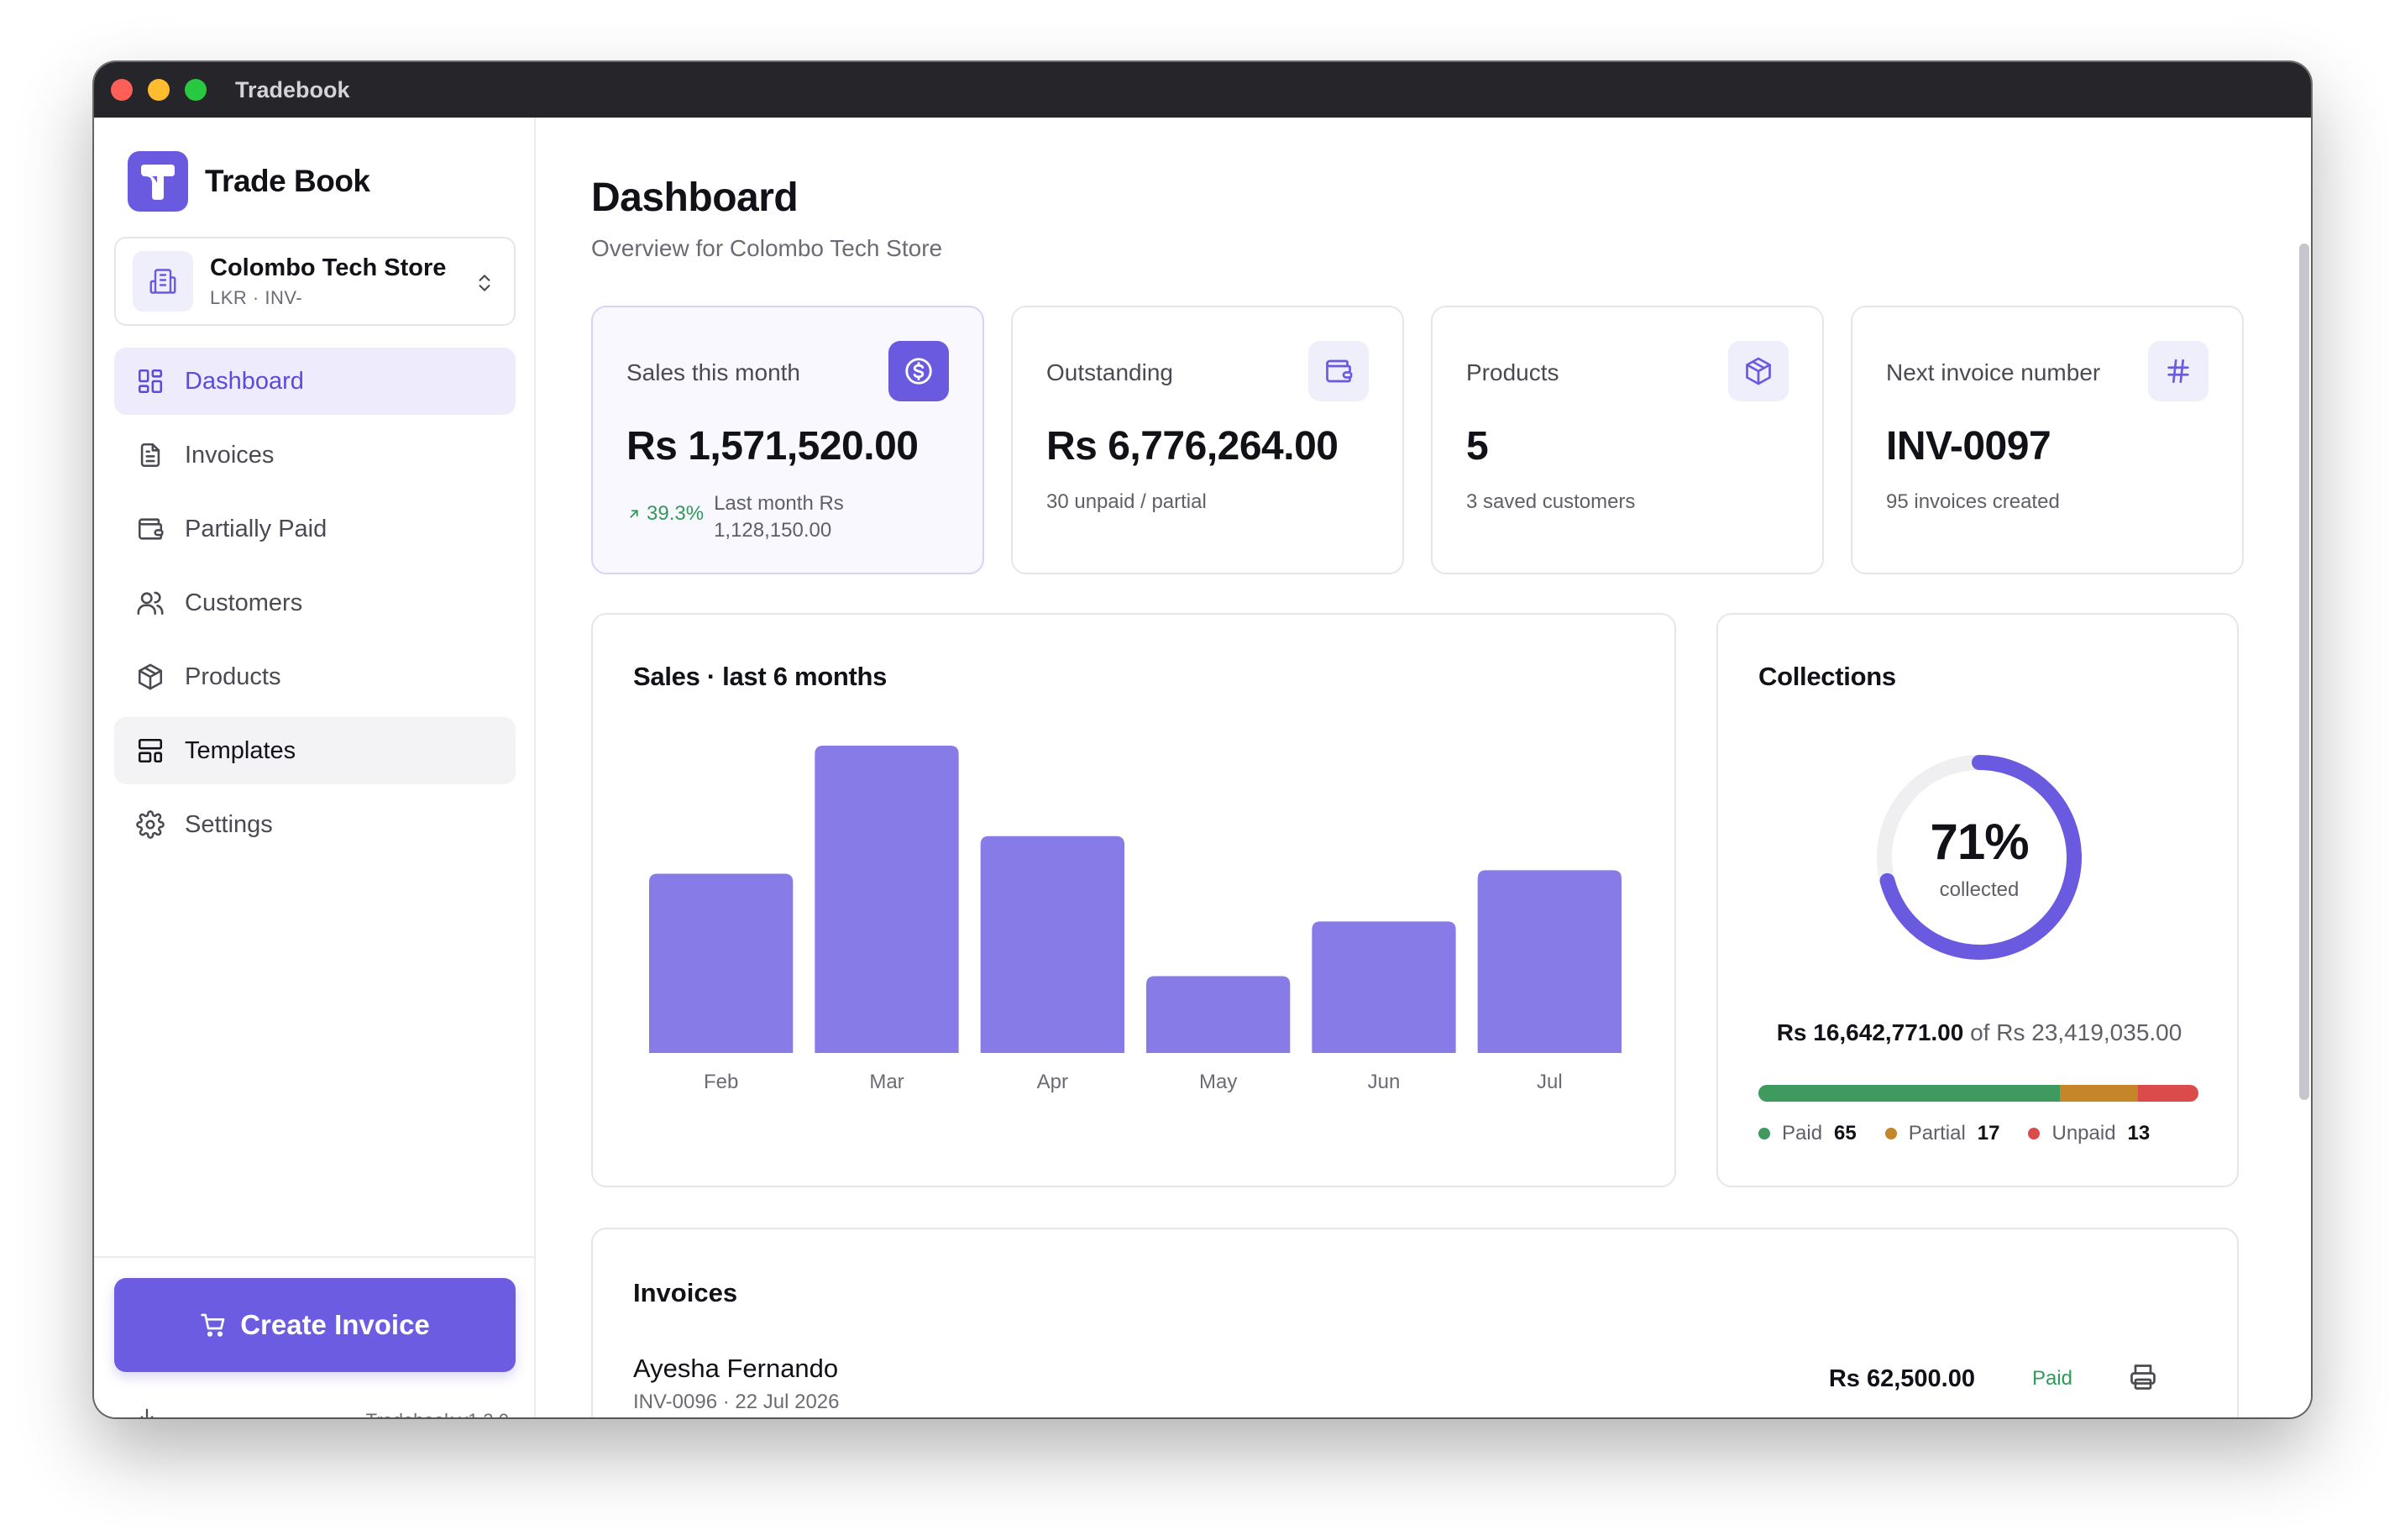 This screenshot has height=1540, width=2405. Describe the element at coordinates (244, 602) in the screenshot. I see `sidebar-item-label: Customers` at that location.